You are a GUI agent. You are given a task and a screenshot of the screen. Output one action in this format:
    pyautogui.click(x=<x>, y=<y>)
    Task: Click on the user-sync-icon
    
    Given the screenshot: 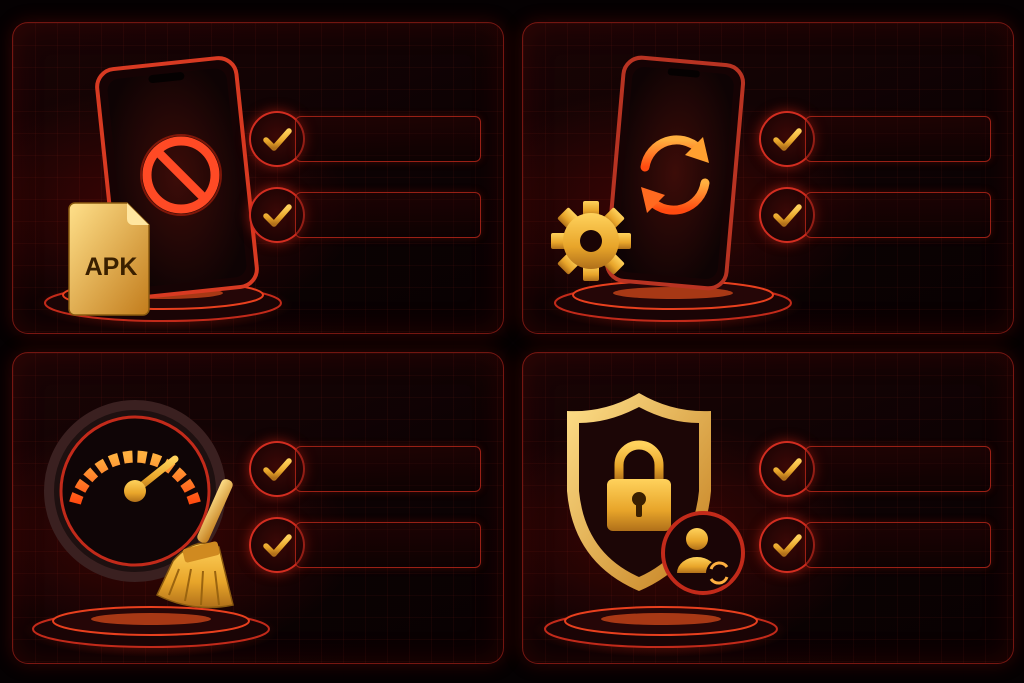 What is the action you would take?
    pyautogui.click(x=703, y=553)
    